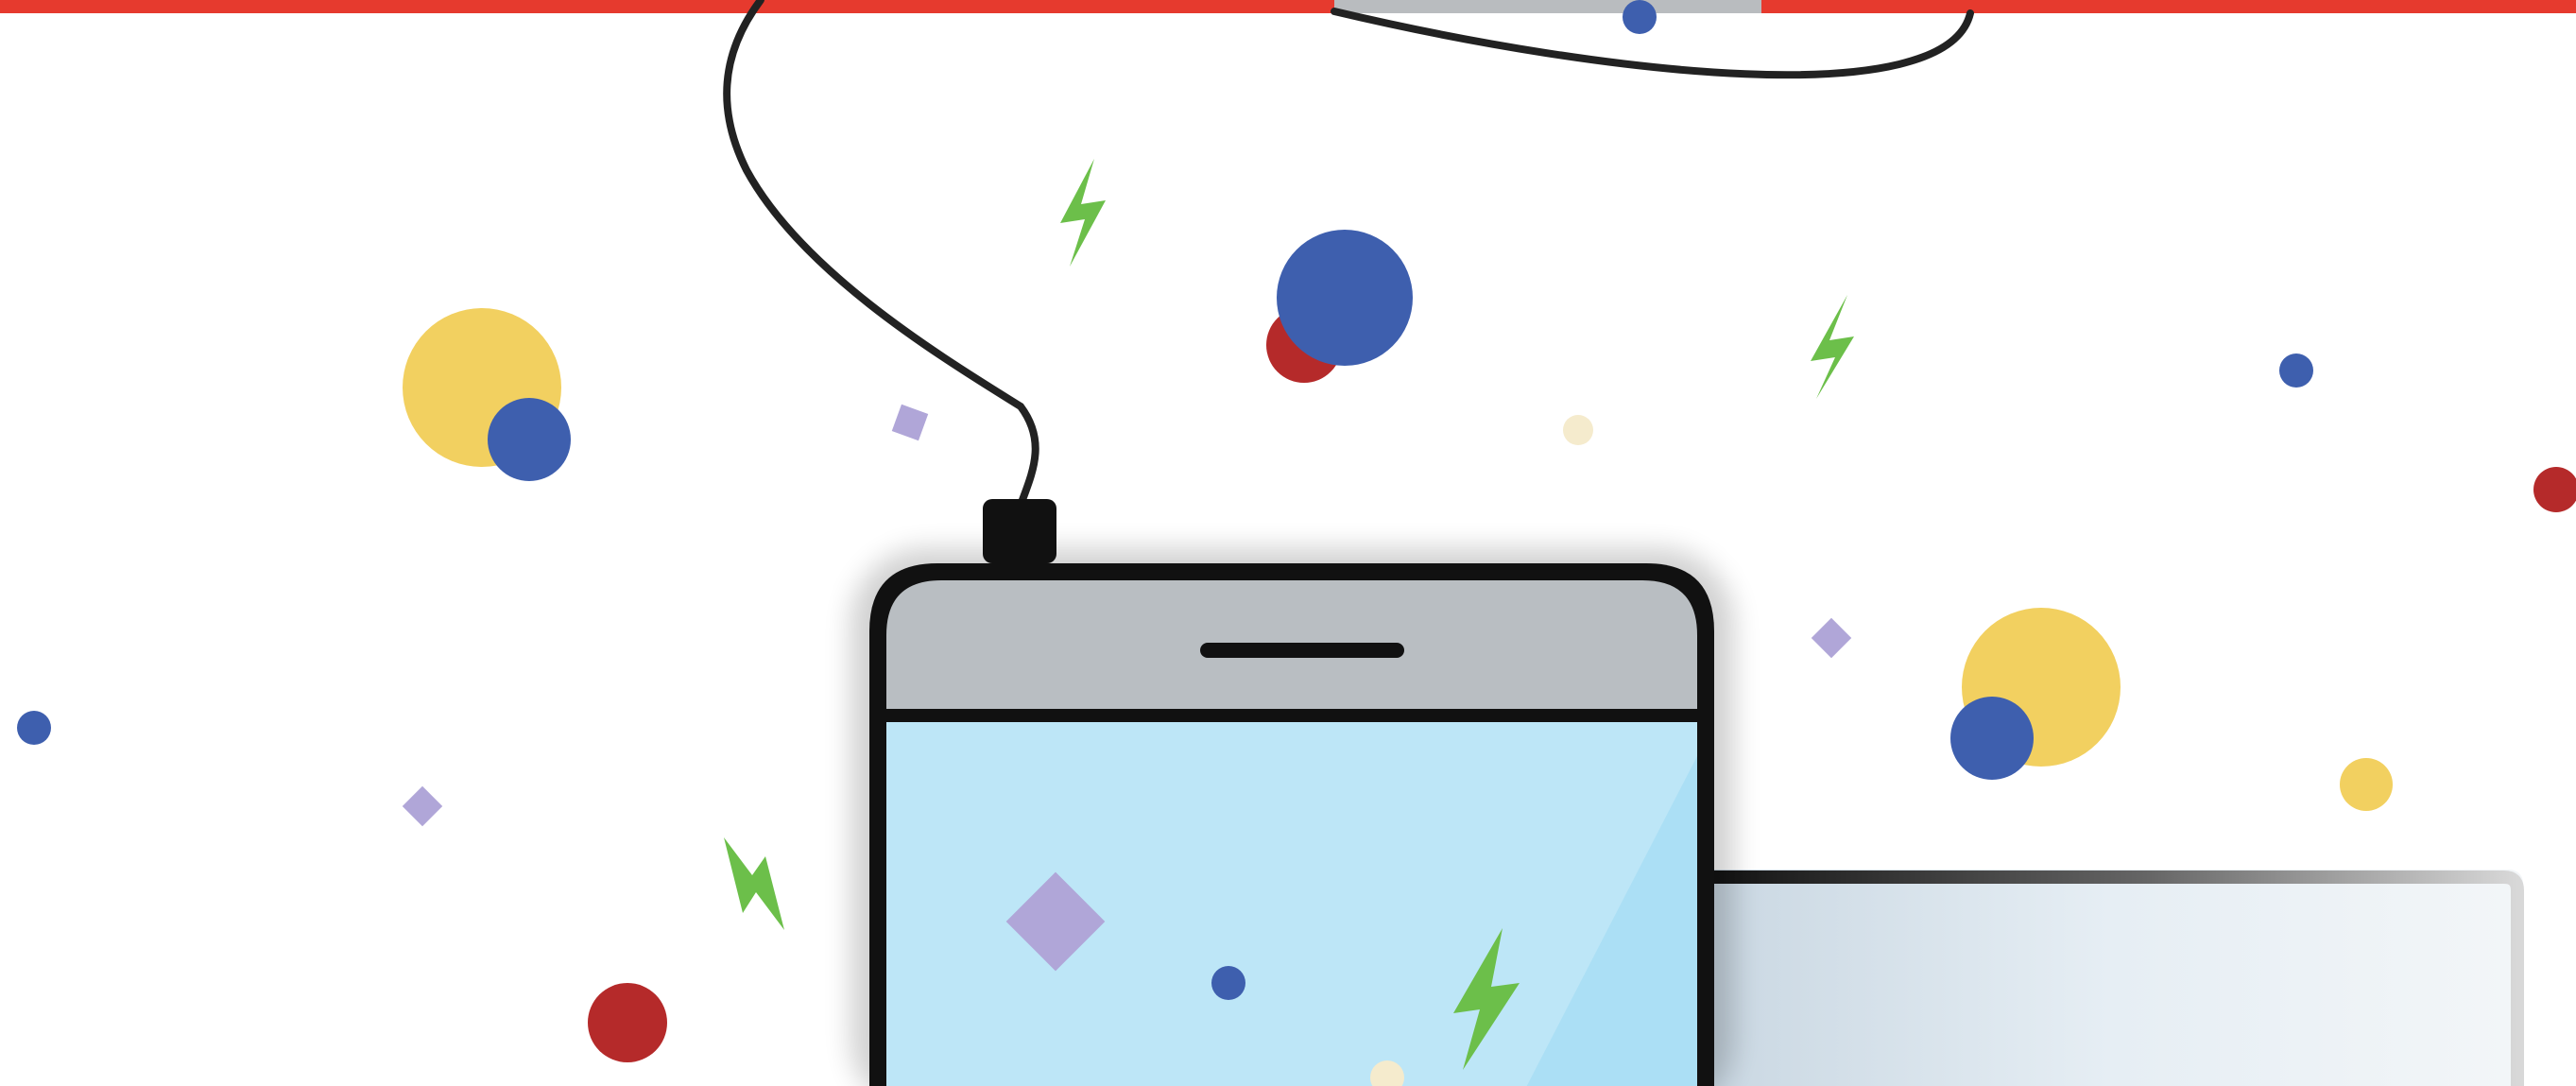 The height and width of the screenshot is (1086, 2576). What do you see at coordinates (1302, 650) in the screenshot?
I see `phone-speaker` at bounding box center [1302, 650].